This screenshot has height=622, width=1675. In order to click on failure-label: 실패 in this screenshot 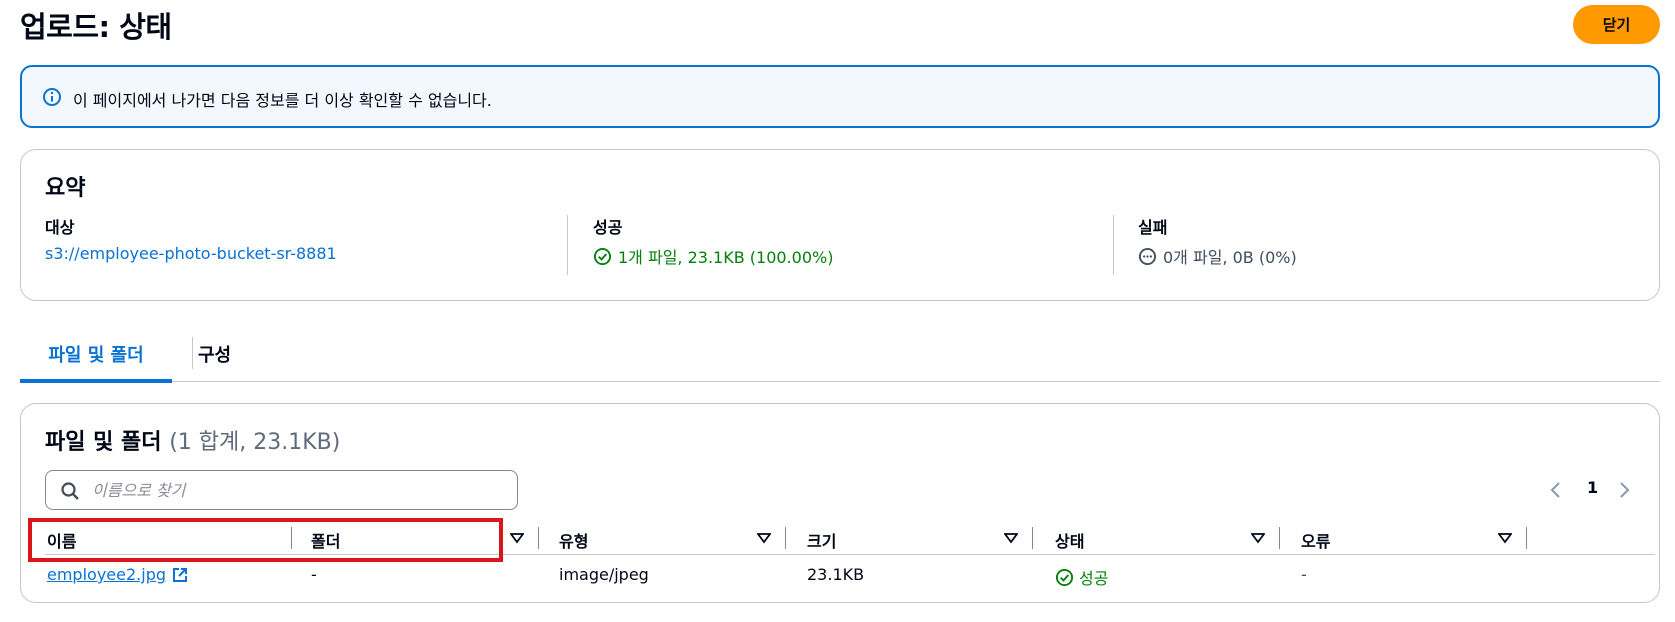, I will do `click(1153, 227)`.